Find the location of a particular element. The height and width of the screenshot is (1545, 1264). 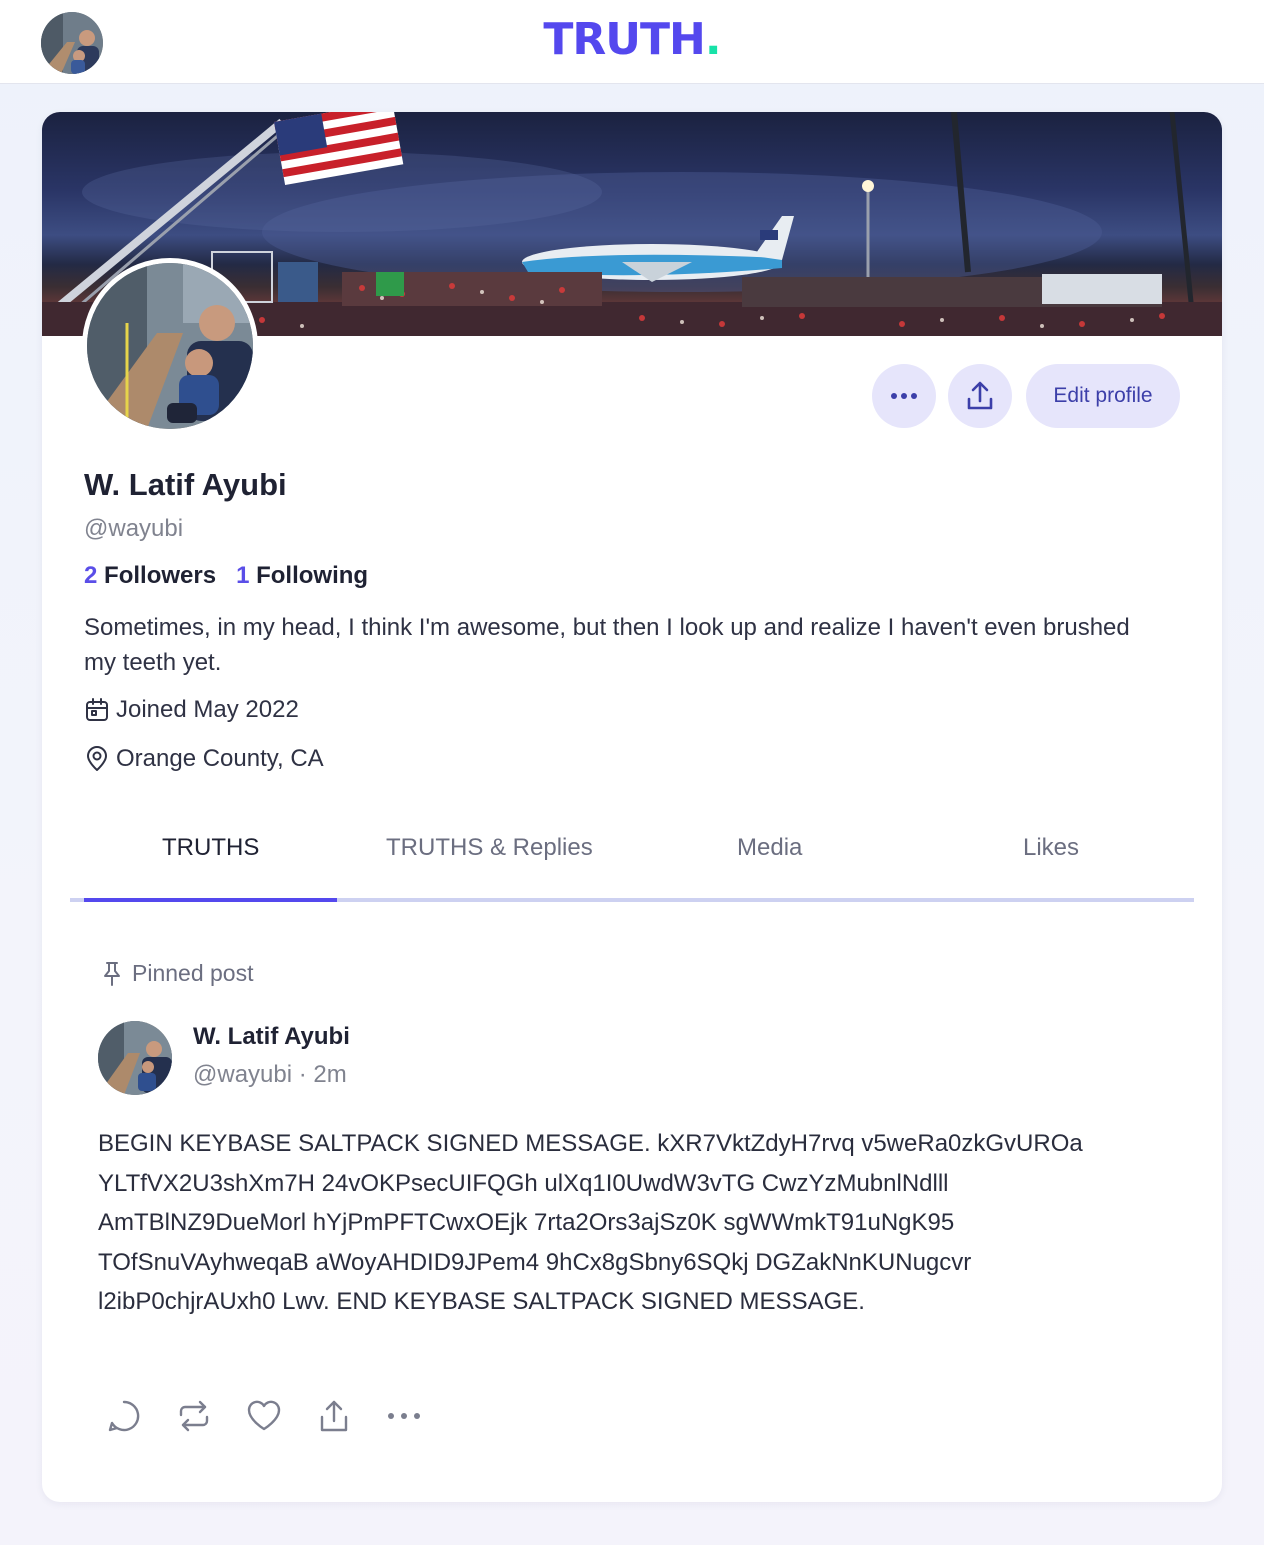

profile-handle: @wayubi is located at coordinates (134, 528).